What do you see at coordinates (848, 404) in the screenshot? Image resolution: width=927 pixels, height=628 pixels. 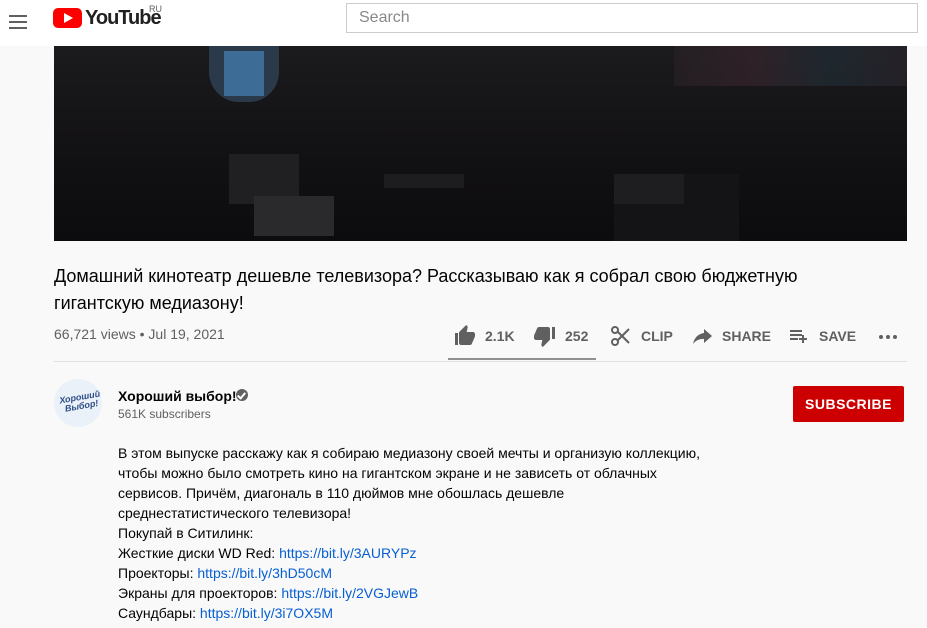 I see `subscribe-button: SUBSCRIBE` at bounding box center [848, 404].